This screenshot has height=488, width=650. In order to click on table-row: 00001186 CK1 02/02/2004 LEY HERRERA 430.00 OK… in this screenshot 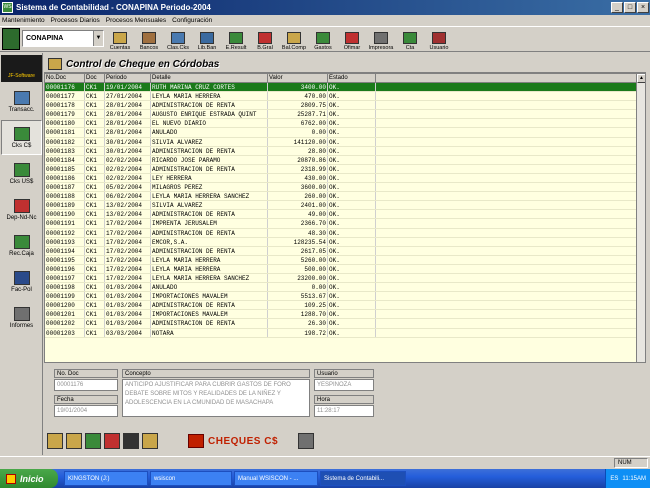, I will do `click(345, 178)`.